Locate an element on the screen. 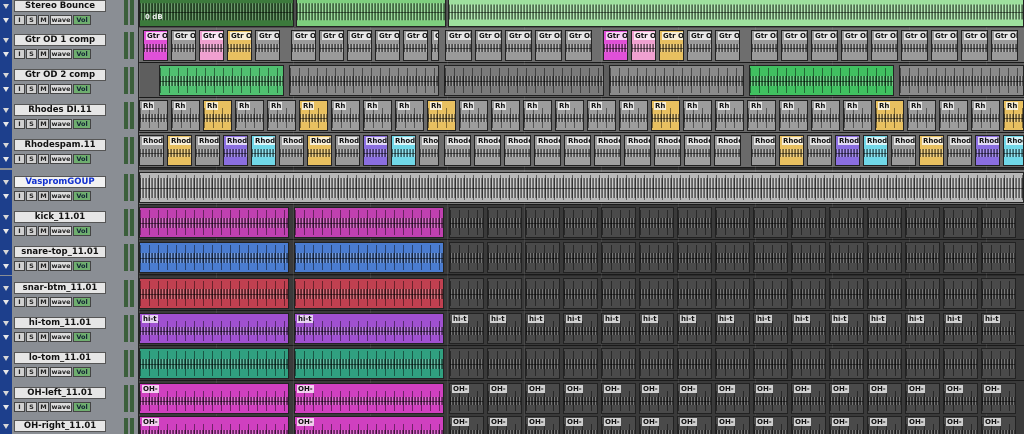 This screenshot has height=434, width=1024. track-header: OH-left_11.01 I S Mwave Vol is located at coordinates (69, 398).